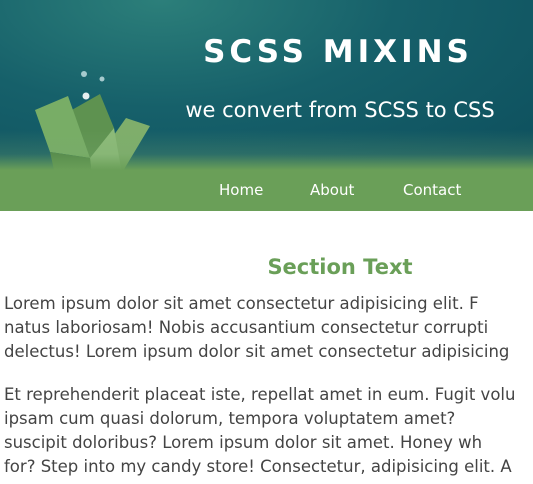 The width and height of the screenshot is (533, 484). I want to click on nav-home-link: Home, so click(241, 190).